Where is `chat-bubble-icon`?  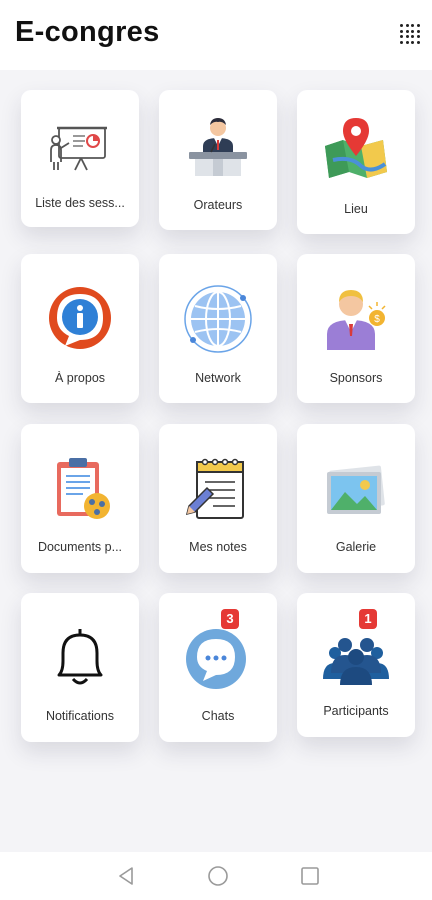 chat-bubble-icon is located at coordinates (218, 658).